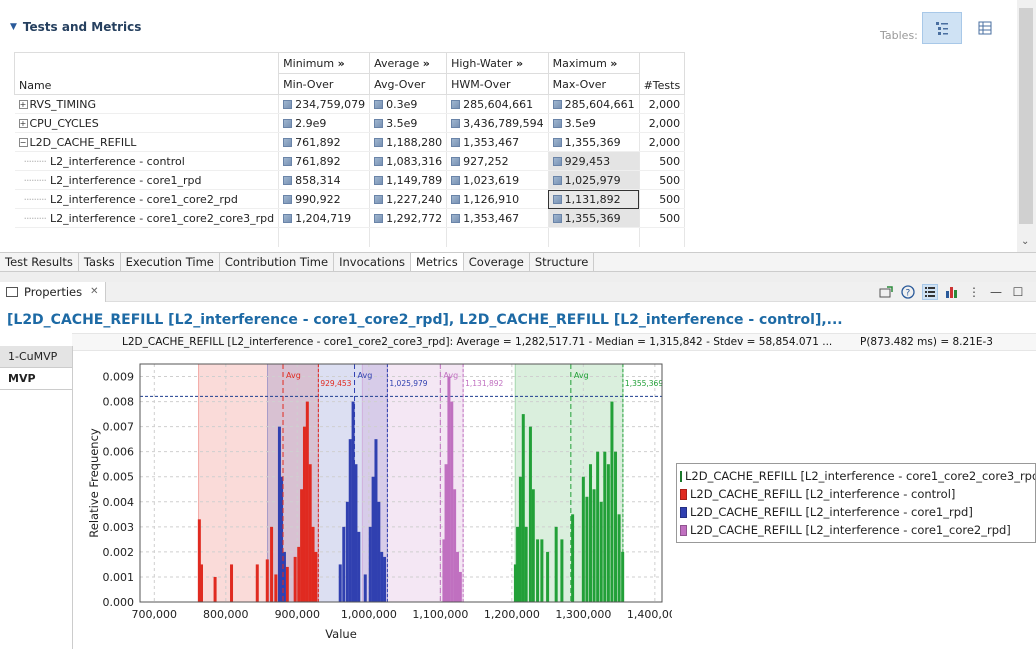 This screenshot has height=649, width=1036. I want to click on col-name-header: Name, so click(146, 73).